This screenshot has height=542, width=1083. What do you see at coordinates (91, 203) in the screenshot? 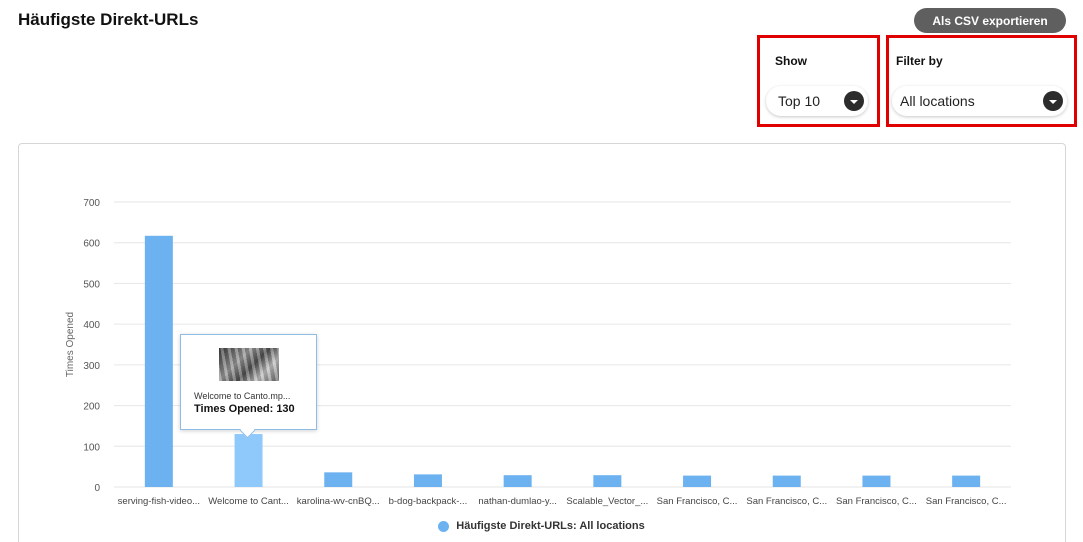
I see `y-tick-label: 700` at bounding box center [91, 203].